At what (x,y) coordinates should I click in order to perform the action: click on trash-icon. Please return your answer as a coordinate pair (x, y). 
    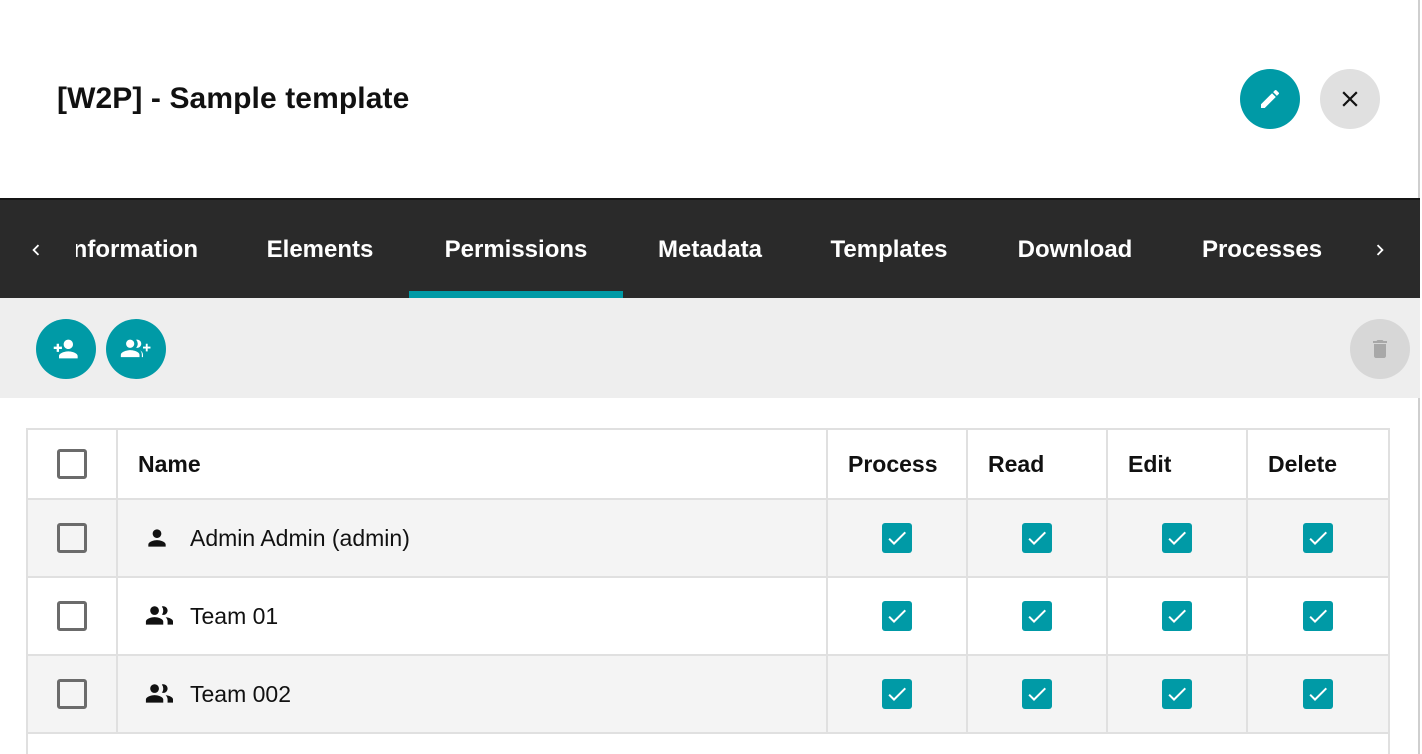
    Looking at the image, I should click on (1380, 349).